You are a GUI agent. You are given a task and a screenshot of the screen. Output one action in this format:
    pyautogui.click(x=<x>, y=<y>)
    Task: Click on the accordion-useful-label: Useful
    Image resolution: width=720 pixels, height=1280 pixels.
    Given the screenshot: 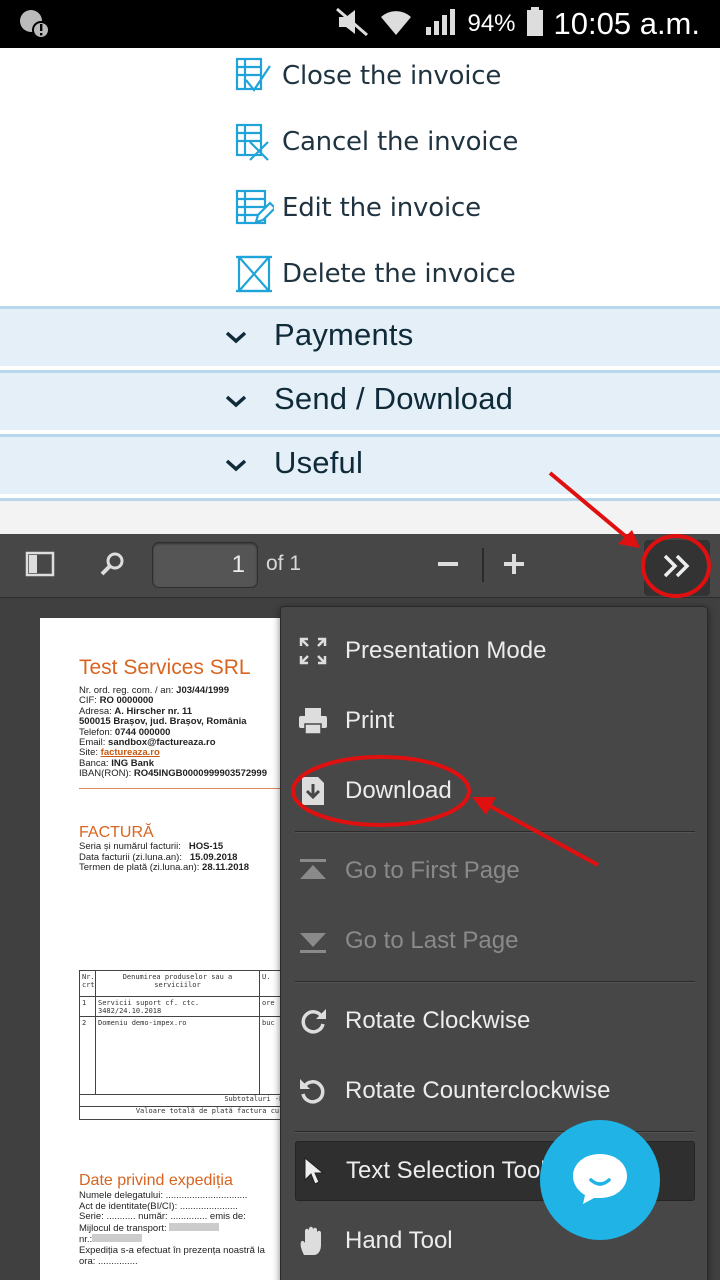 What is the action you would take?
    pyautogui.click(x=319, y=462)
    